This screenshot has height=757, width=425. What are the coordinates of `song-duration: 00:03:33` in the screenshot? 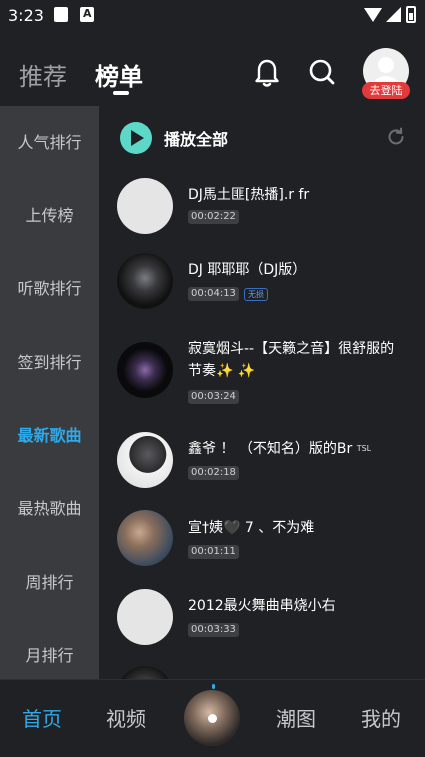 It's located at (213, 630).